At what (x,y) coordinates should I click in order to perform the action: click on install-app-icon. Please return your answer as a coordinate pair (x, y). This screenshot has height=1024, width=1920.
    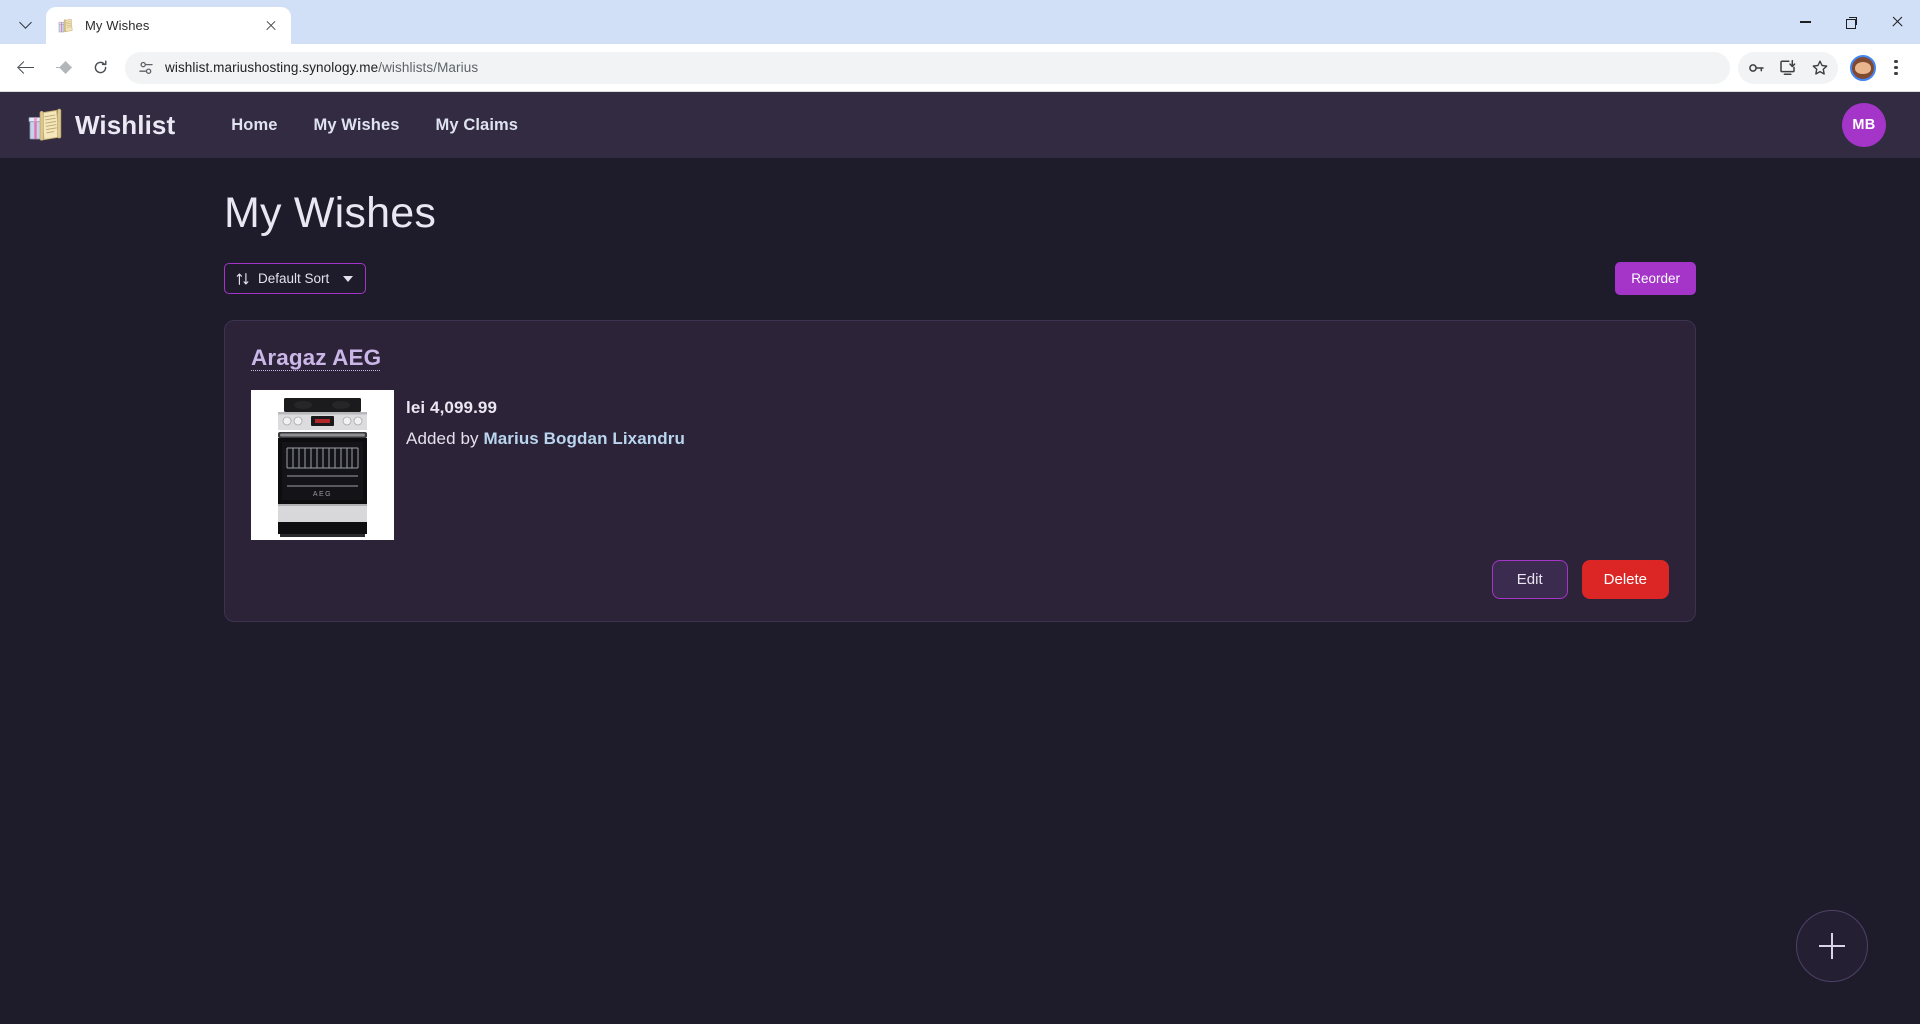
    Looking at the image, I should click on (1788, 68).